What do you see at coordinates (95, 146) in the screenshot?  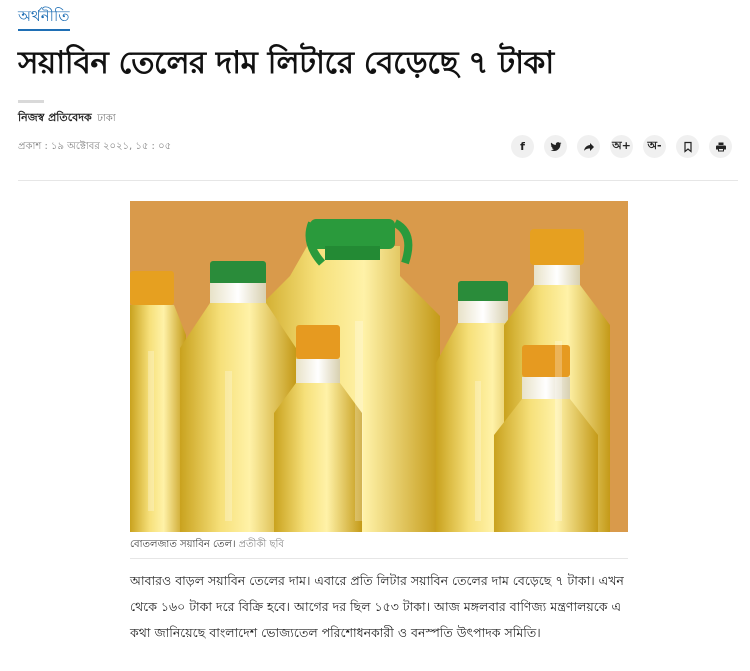 I see `publish-date: প্রকাশ : ১৯ অক্টোবর ২০২১, ১৫ : ০৫` at bounding box center [95, 146].